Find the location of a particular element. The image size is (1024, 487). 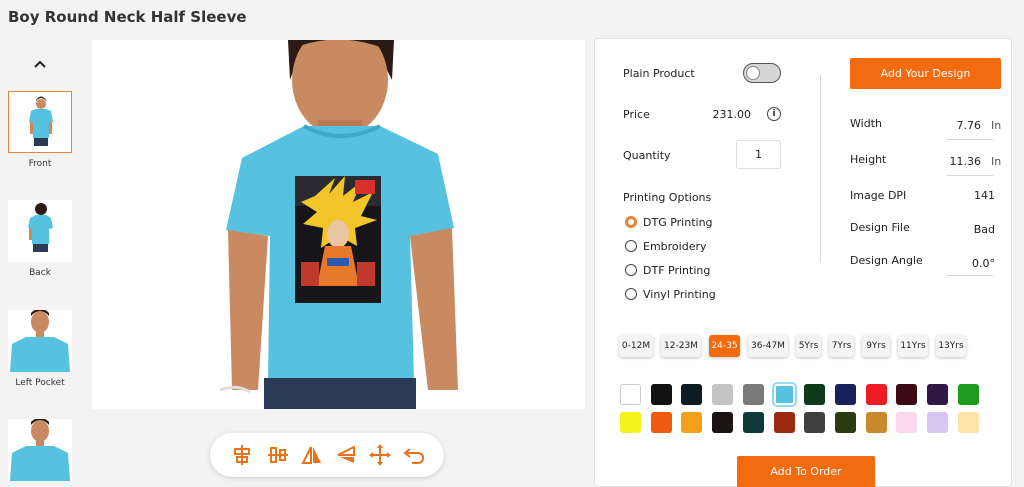

printing-options-label: Printing Options is located at coordinates (667, 197).